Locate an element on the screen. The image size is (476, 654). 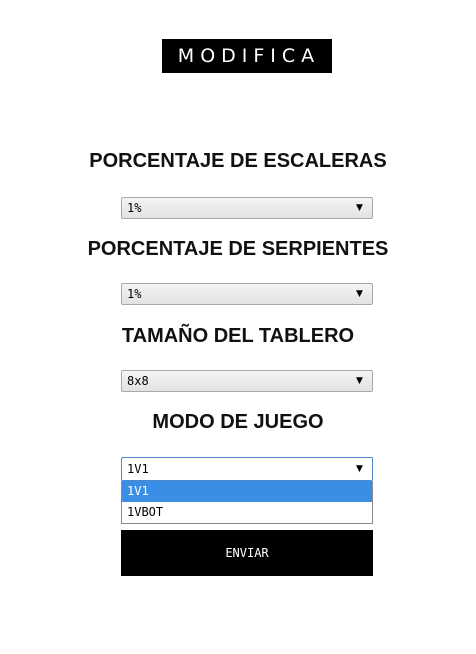
snakes-percentage-select: 1% ▼ is located at coordinates (247, 294).